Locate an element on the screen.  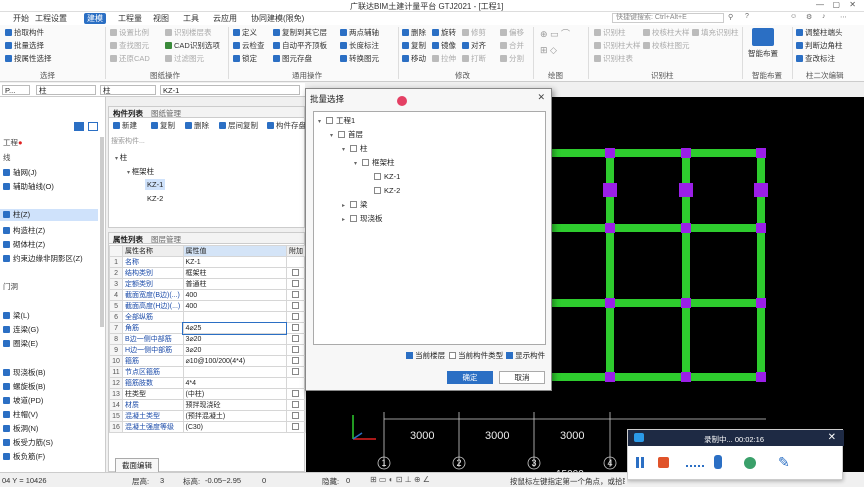
tab-collab: 协同建模(限免) is located at coordinates (277, 18).